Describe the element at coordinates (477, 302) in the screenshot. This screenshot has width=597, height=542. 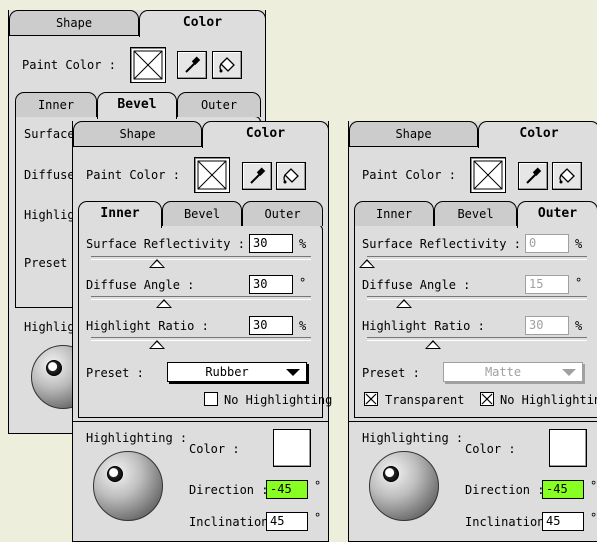
I see `right-diffuse-slider` at that location.